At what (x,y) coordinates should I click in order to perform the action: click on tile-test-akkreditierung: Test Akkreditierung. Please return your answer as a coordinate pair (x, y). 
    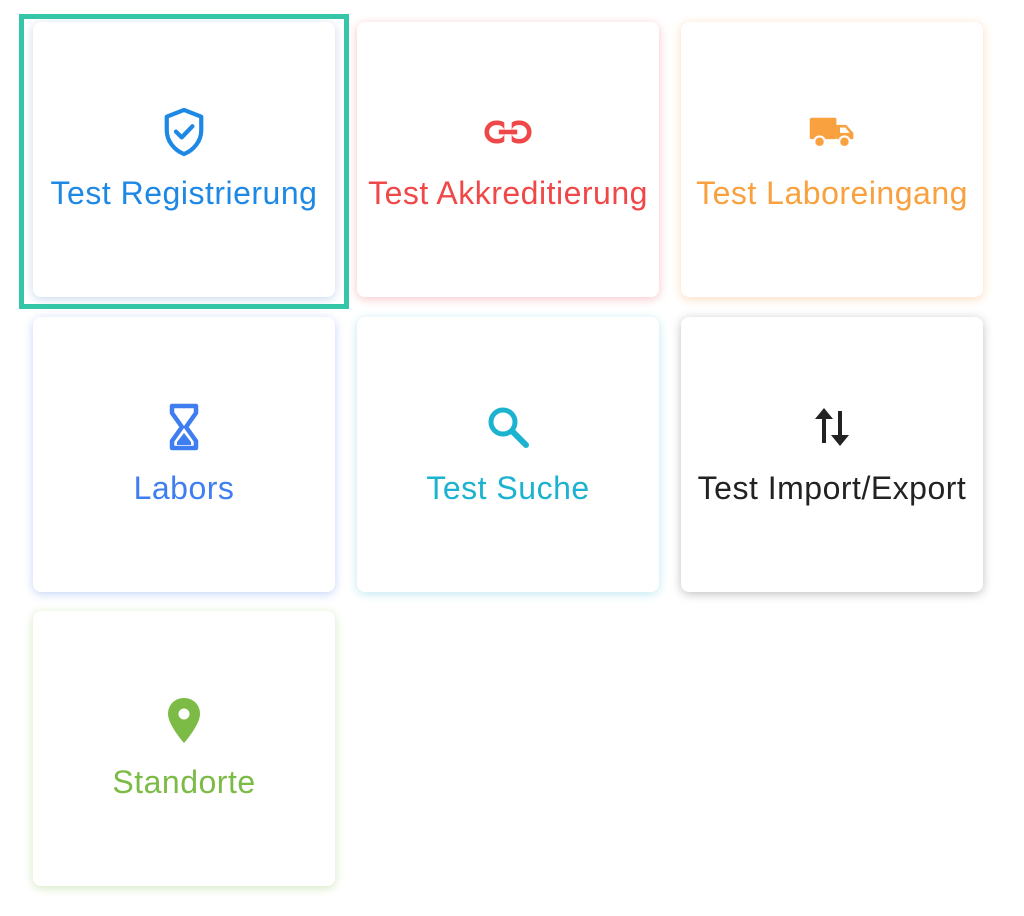
    Looking at the image, I should click on (508, 159).